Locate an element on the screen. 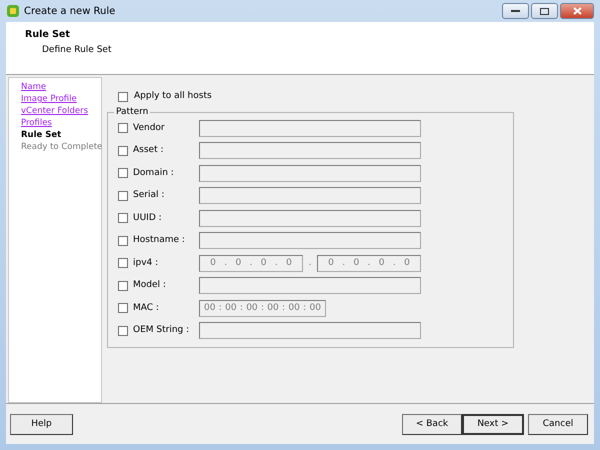 The image size is (600, 450). maximize-button is located at coordinates (544, 11).